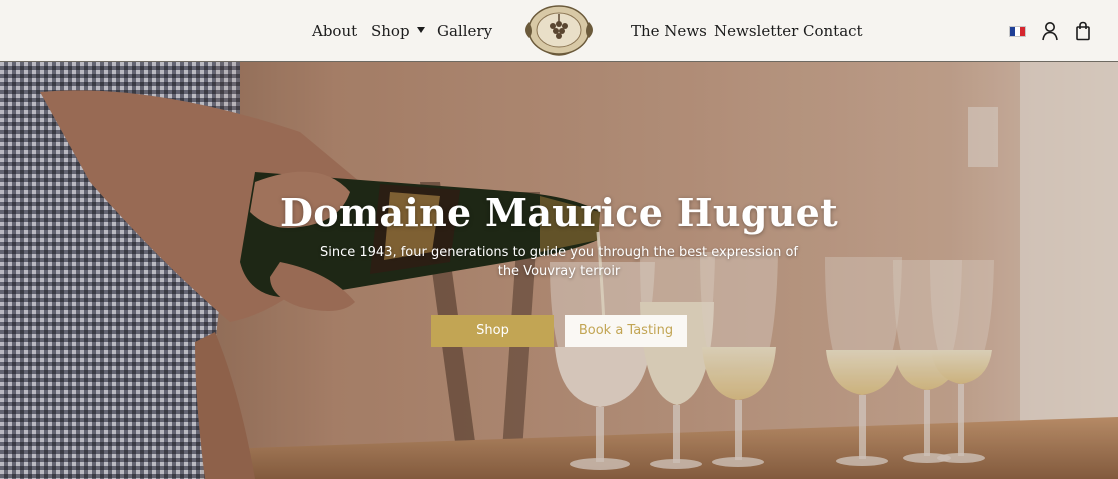 This screenshot has width=1118, height=479. Describe the element at coordinates (756, 31) in the screenshot. I see `nav-newsletter: Newsletter` at that location.